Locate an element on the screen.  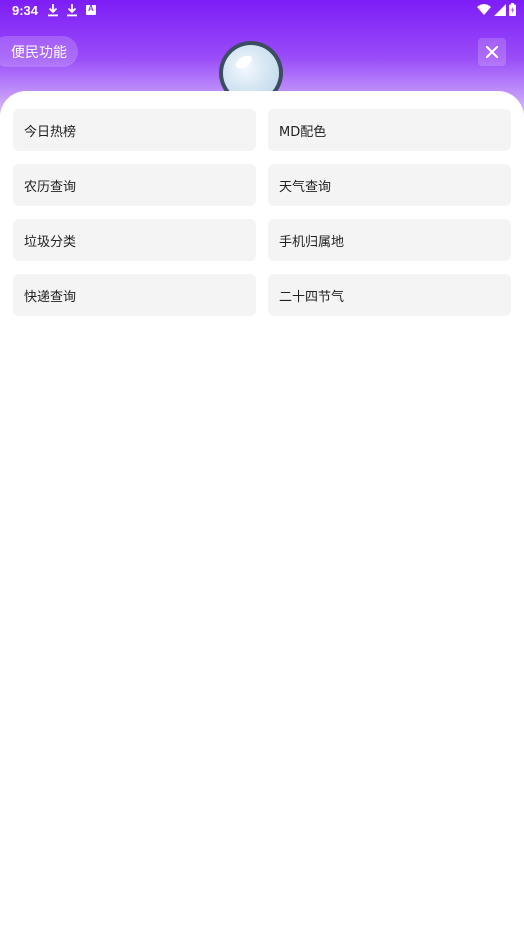
battery-icon is located at coordinates (512, 9).